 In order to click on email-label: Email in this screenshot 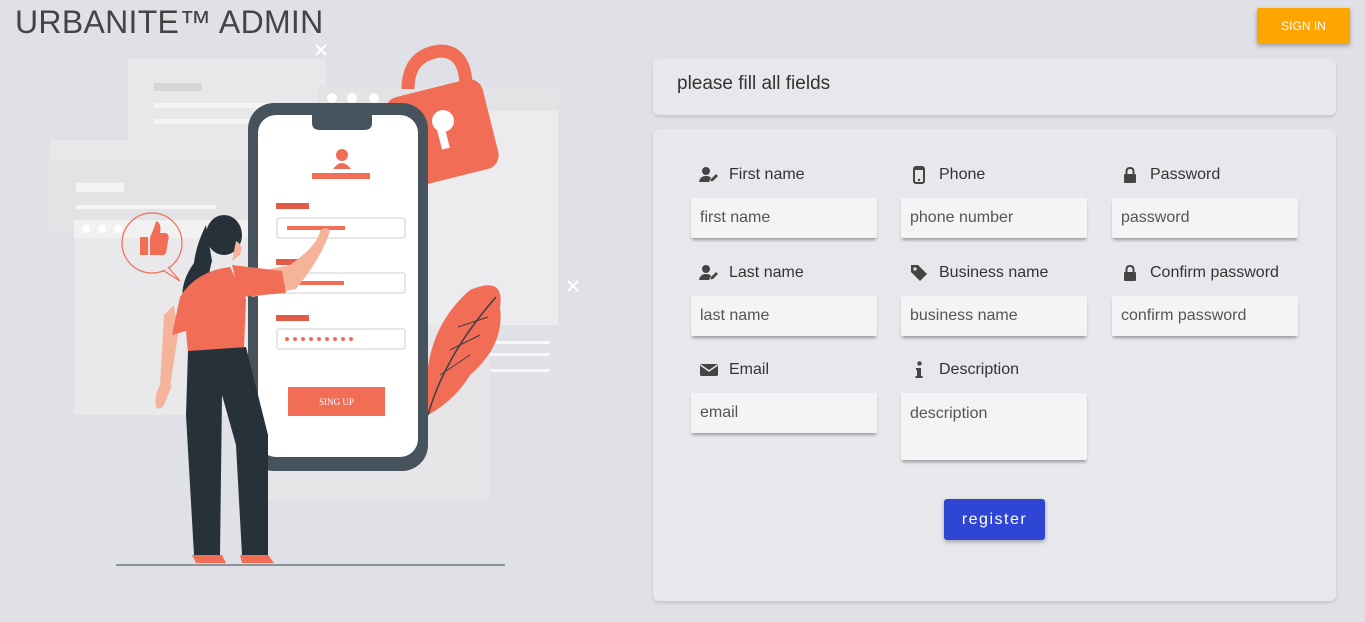, I will do `click(749, 369)`.